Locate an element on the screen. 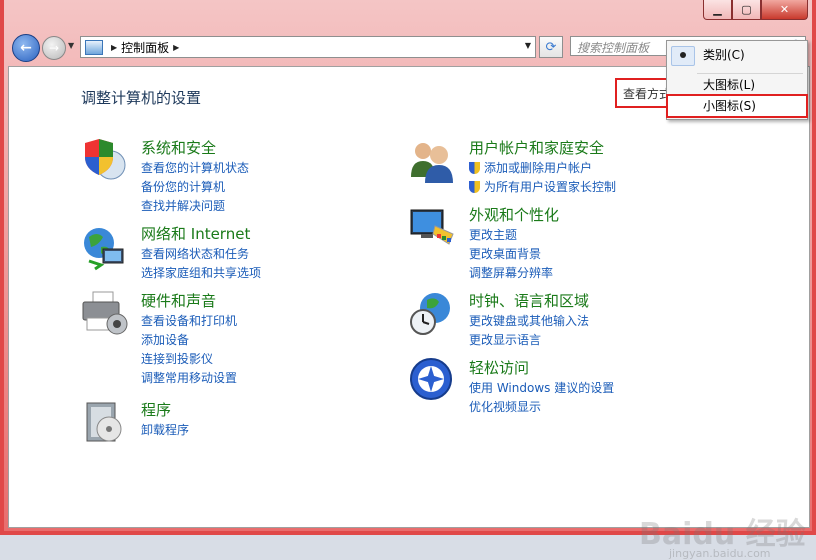  link-add-device: 添加设备 is located at coordinates (189, 340).